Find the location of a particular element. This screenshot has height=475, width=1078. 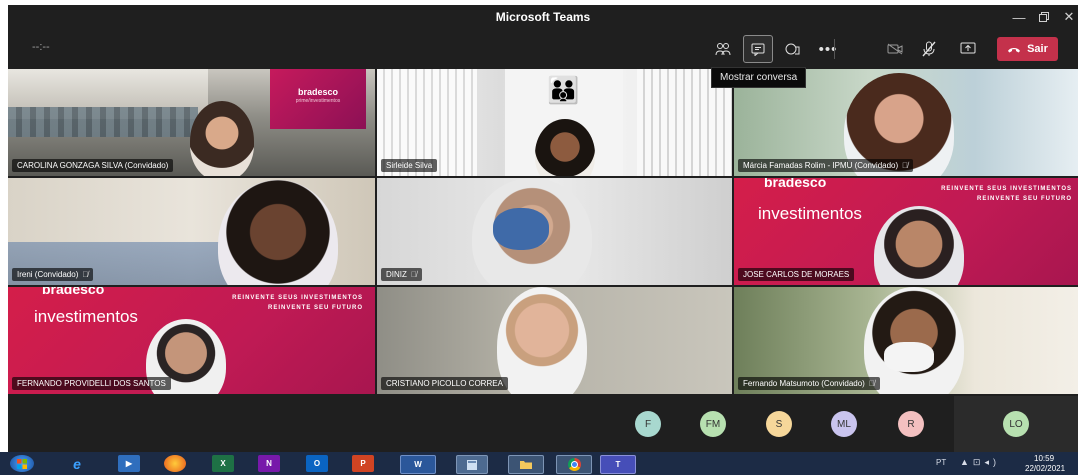

clock-date: 22/02/2021 is located at coordinates (1045, 468).